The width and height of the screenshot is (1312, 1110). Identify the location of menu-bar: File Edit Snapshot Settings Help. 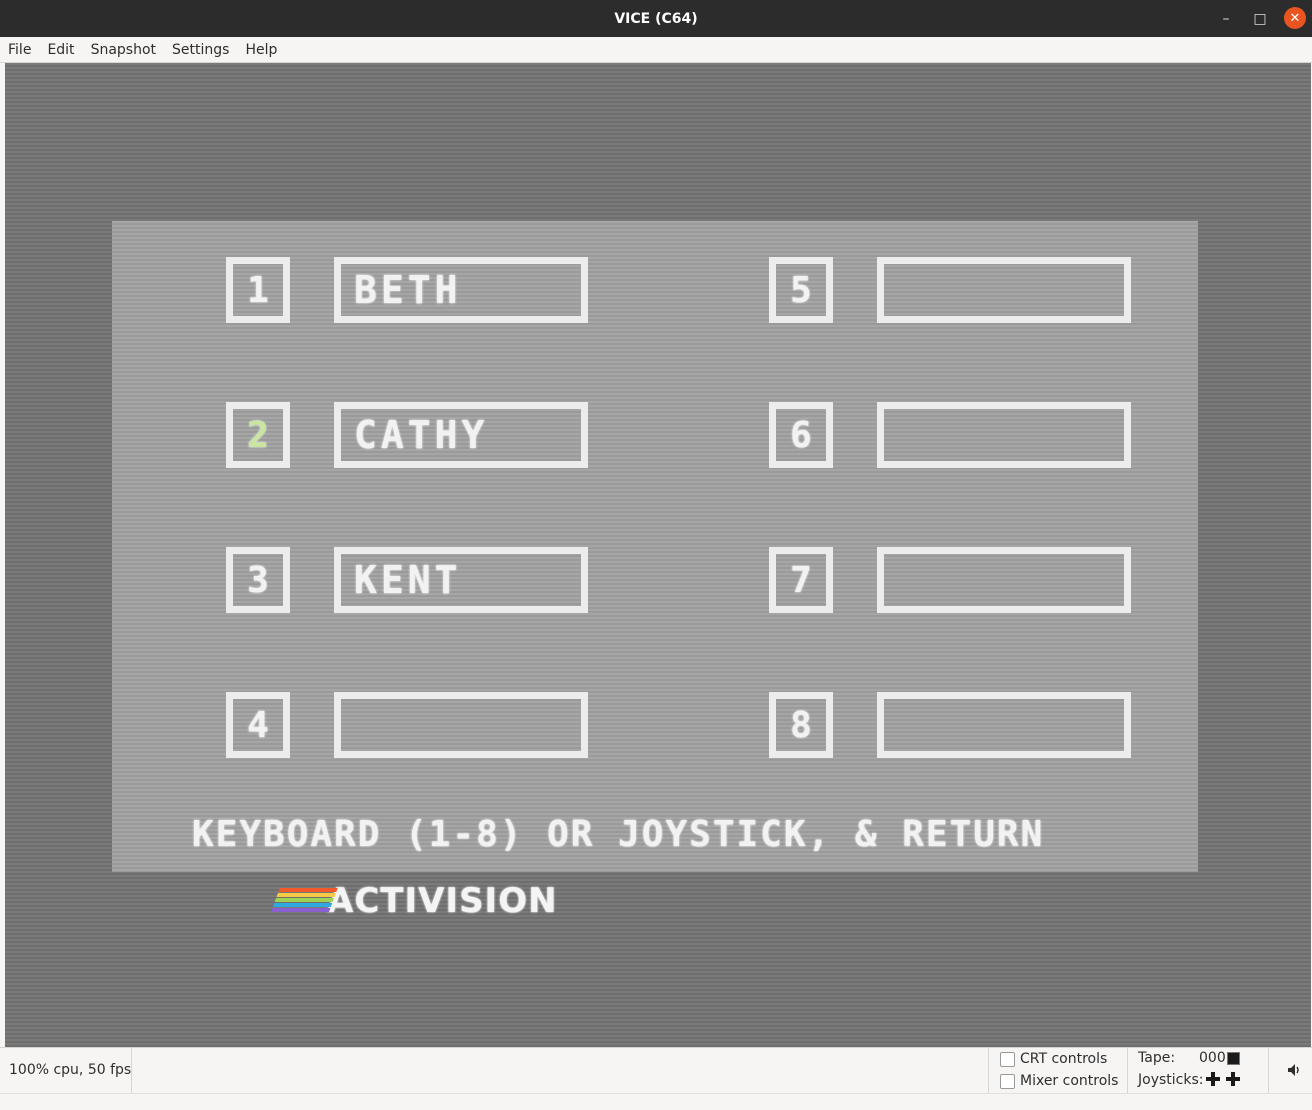
(656, 50).